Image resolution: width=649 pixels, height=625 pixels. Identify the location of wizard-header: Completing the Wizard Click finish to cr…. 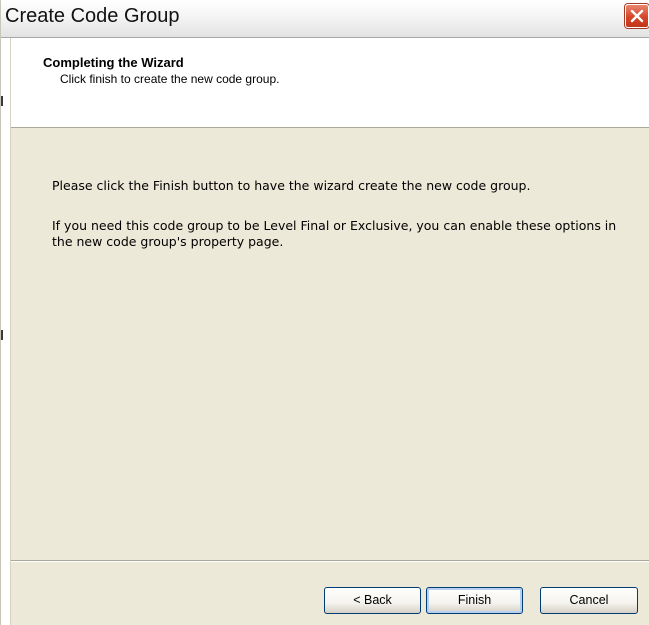
(330, 83).